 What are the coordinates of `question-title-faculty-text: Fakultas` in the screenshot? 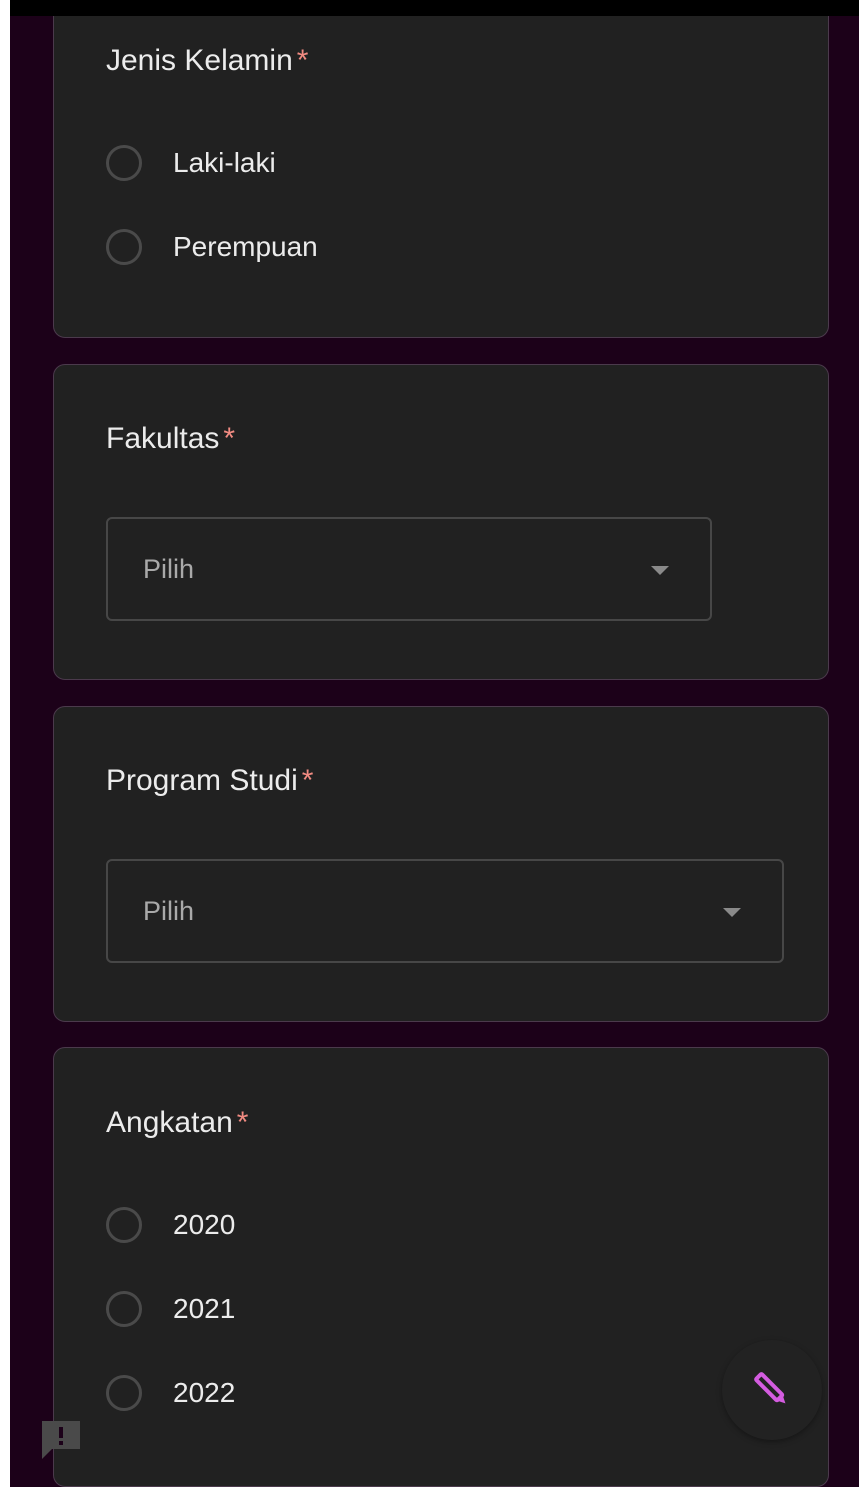 It's located at (163, 438).